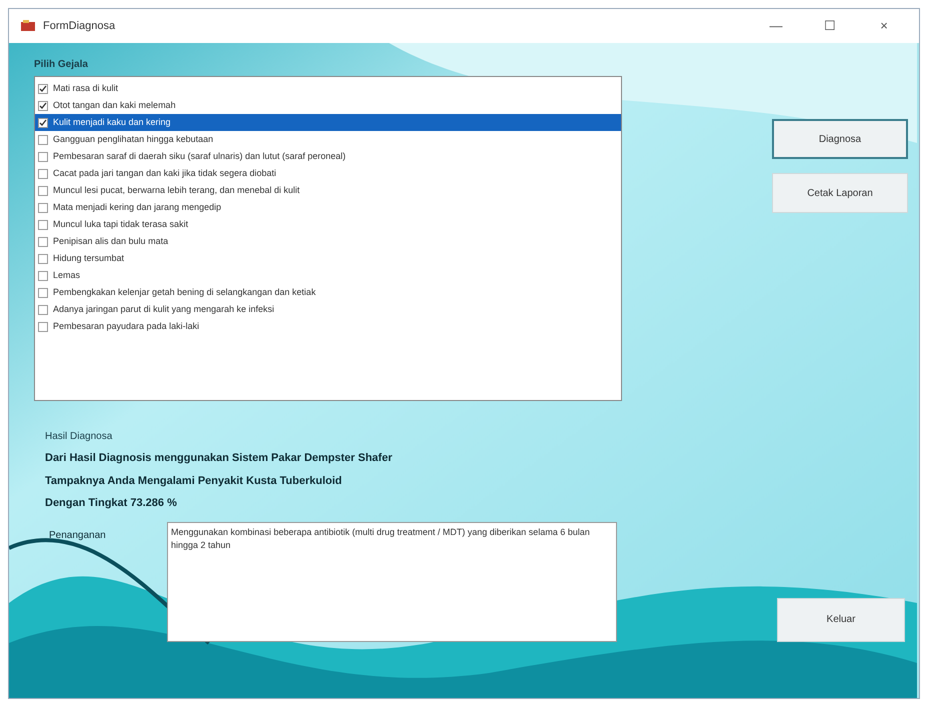 The image size is (928, 707). What do you see at coordinates (88, 258) in the screenshot?
I see `symptom-label: Hidung tersumbat` at bounding box center [88, 258].